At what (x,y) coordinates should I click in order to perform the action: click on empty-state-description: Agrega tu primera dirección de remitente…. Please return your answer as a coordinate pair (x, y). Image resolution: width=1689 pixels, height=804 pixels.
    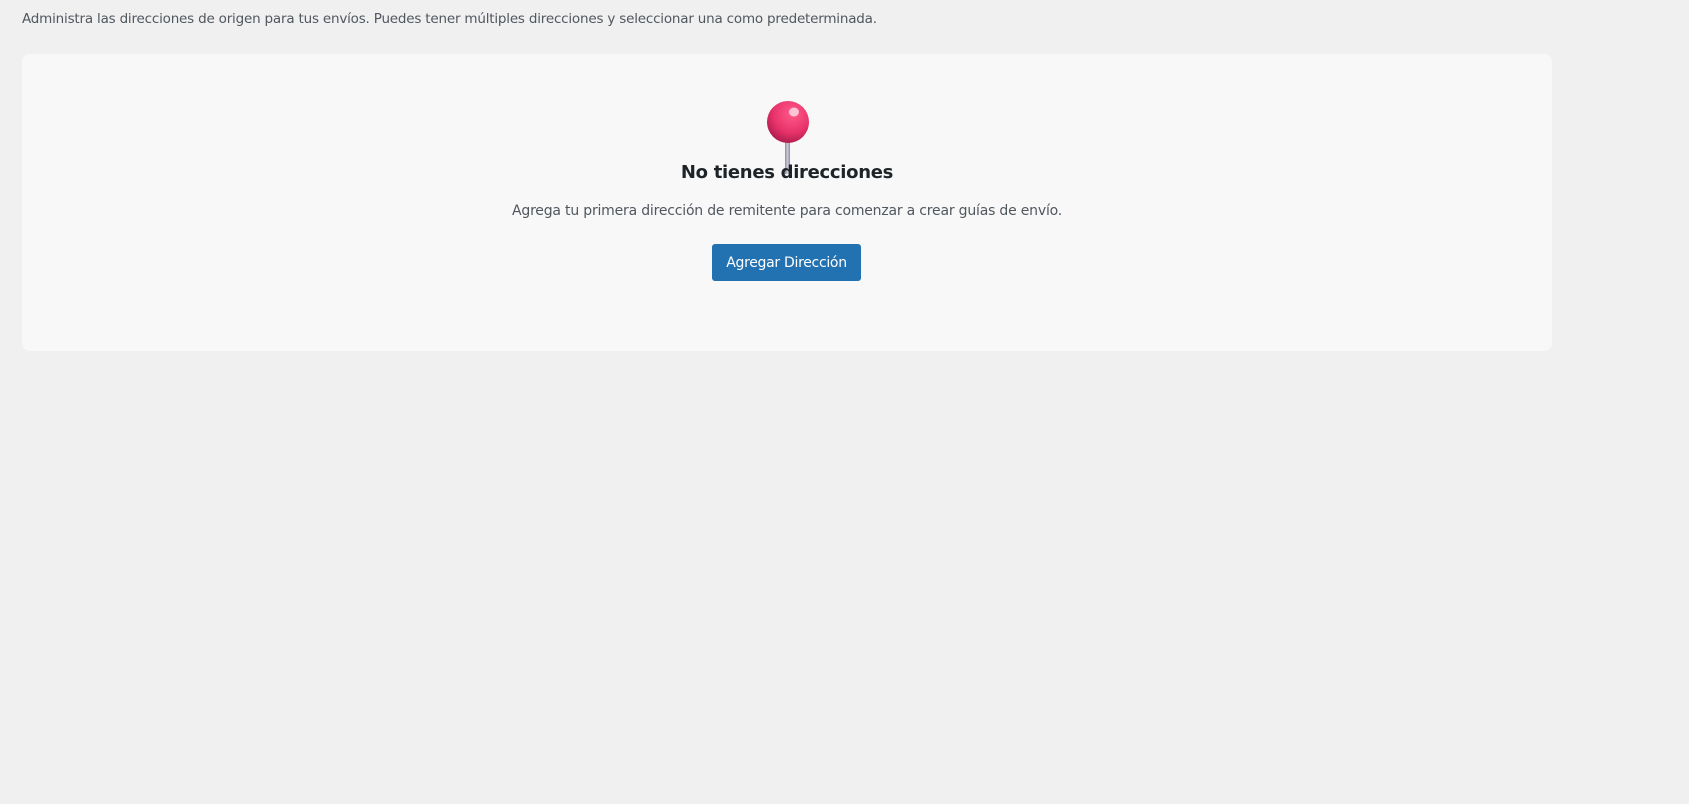
    Looking at the image, I should click on (787, 211).